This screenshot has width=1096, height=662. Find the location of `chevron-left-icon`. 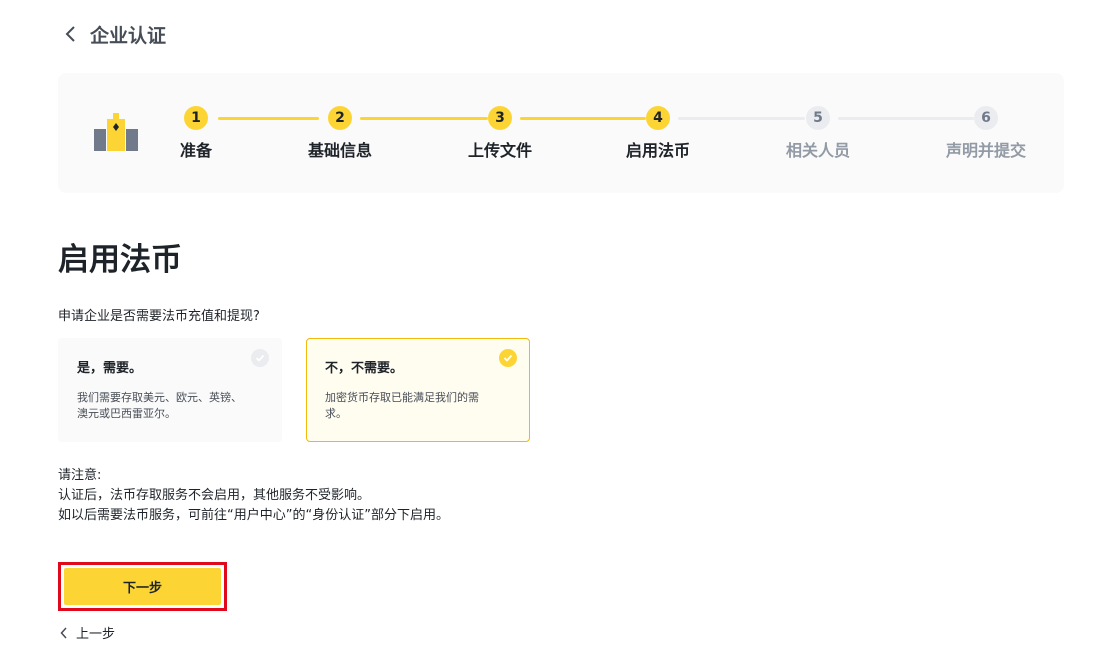

chevron-left-icon is located at coordinates (64, 632).